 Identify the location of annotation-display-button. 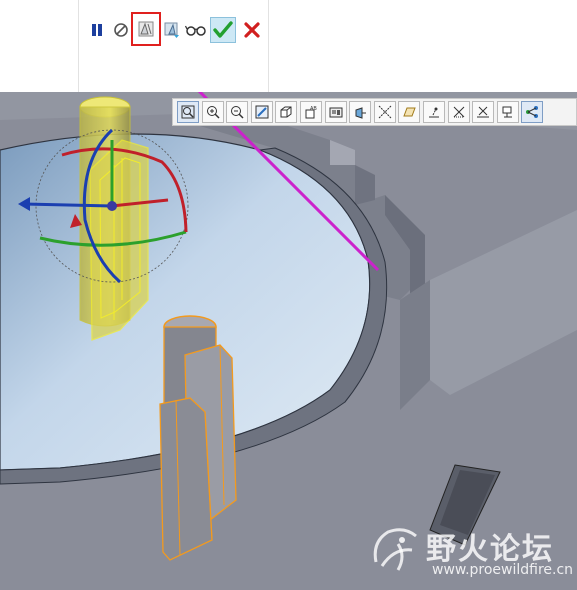
(507, 112).